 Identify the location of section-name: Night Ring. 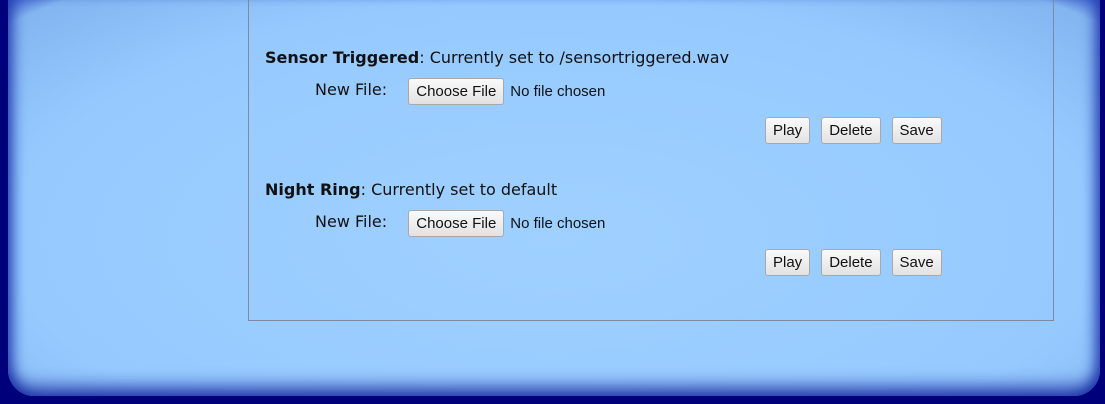
(313, 189).